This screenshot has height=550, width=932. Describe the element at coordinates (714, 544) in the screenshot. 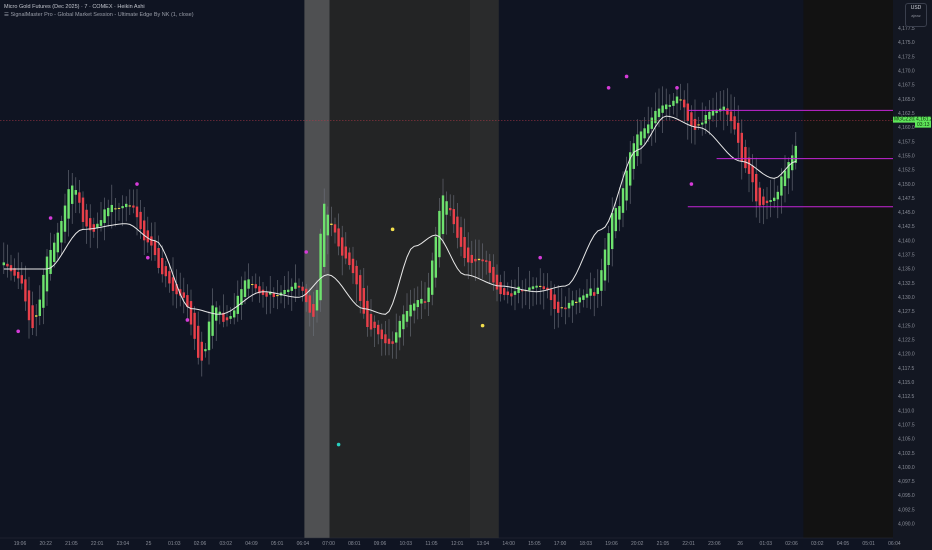

I see `time-tick-label: 23:06` at that location.